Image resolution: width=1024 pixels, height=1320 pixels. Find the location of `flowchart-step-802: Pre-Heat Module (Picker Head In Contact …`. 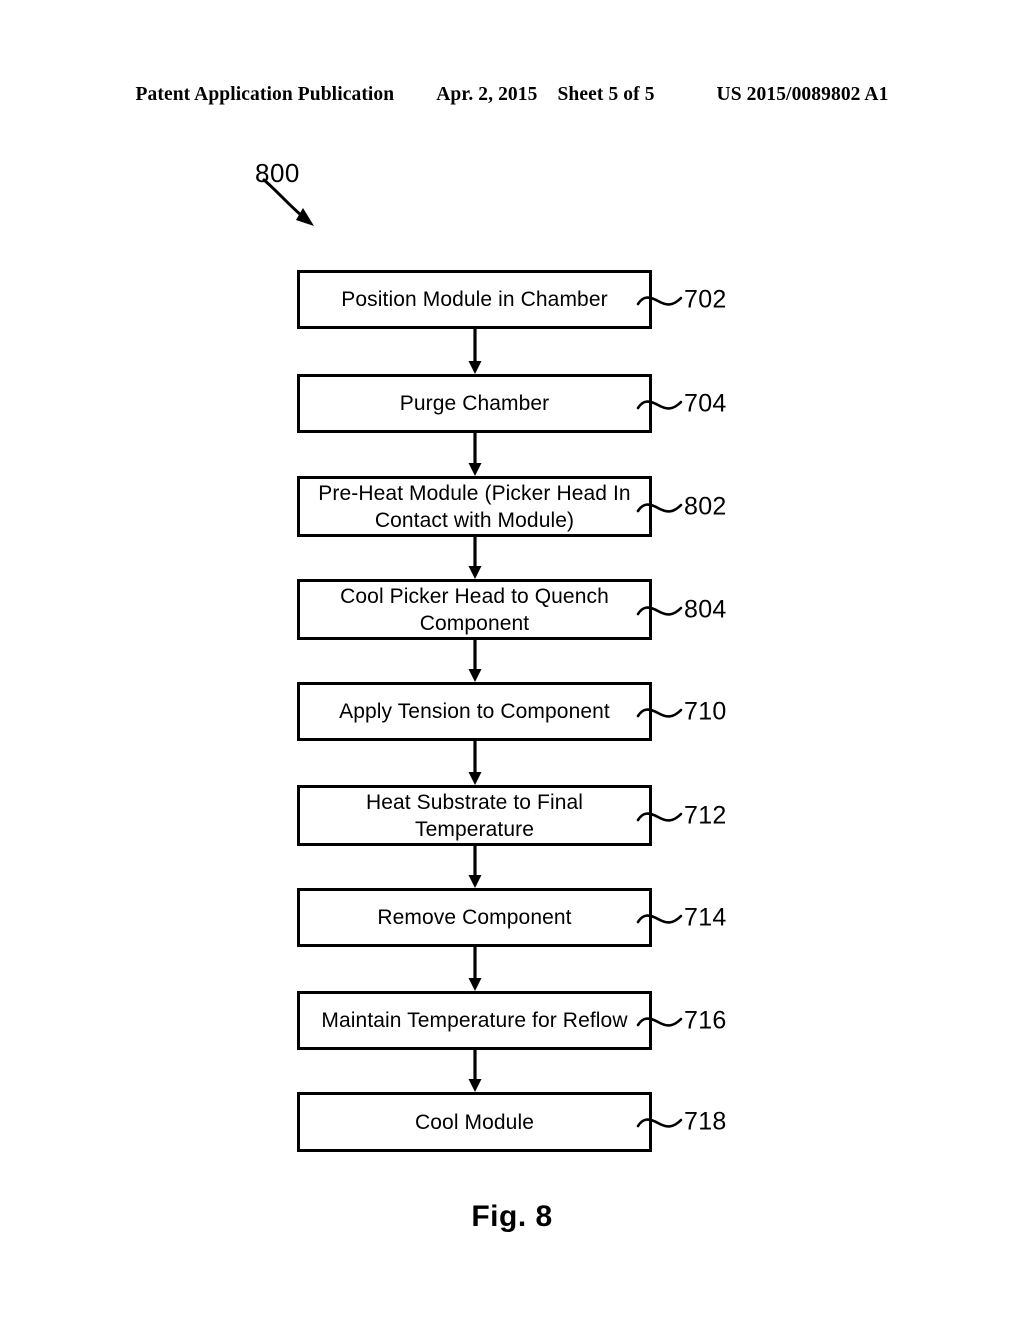

flowchart-step-802: Pre-Heat Module (Picker Head In Contact … is located at coordinates (474, 506).